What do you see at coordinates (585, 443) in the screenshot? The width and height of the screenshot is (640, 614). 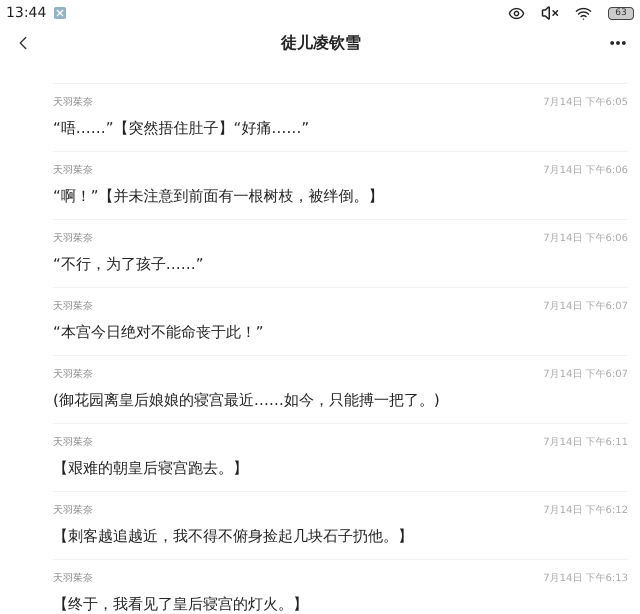 I see `message-time: 7月14日 下午6:11` at bounding box center [585, 443].